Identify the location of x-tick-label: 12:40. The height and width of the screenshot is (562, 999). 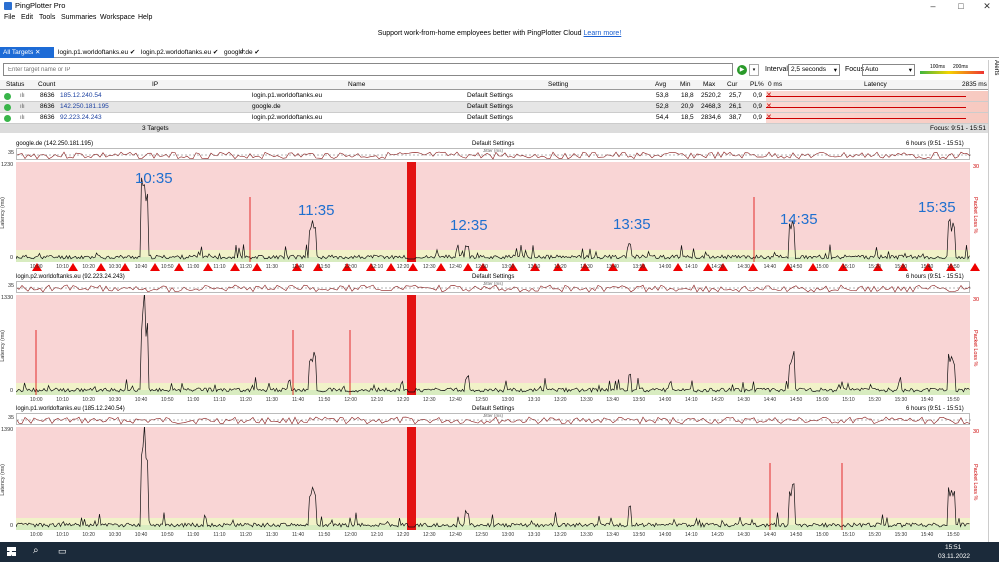
(455, 267).